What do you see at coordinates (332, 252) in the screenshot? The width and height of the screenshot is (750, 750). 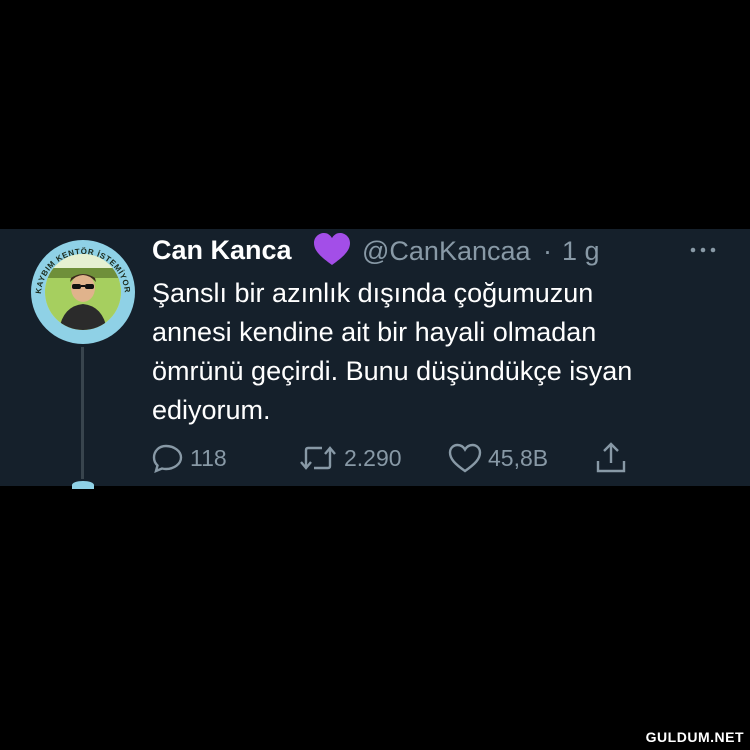 I see `purple-heart-icon` at bounding box center [332, 252].